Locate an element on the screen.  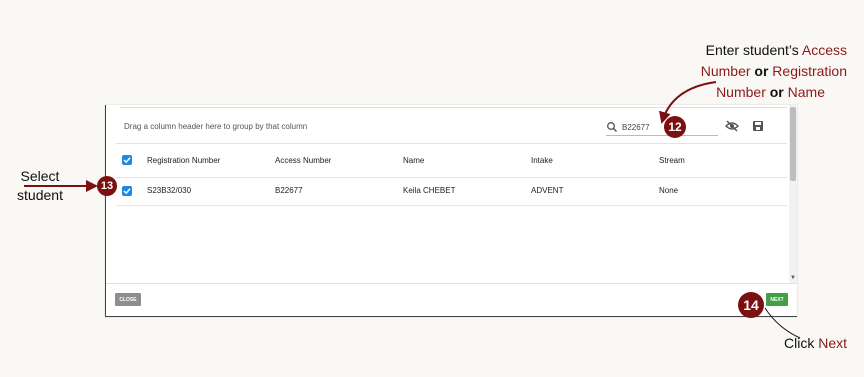
text: student is located at coordinates (40, 195).